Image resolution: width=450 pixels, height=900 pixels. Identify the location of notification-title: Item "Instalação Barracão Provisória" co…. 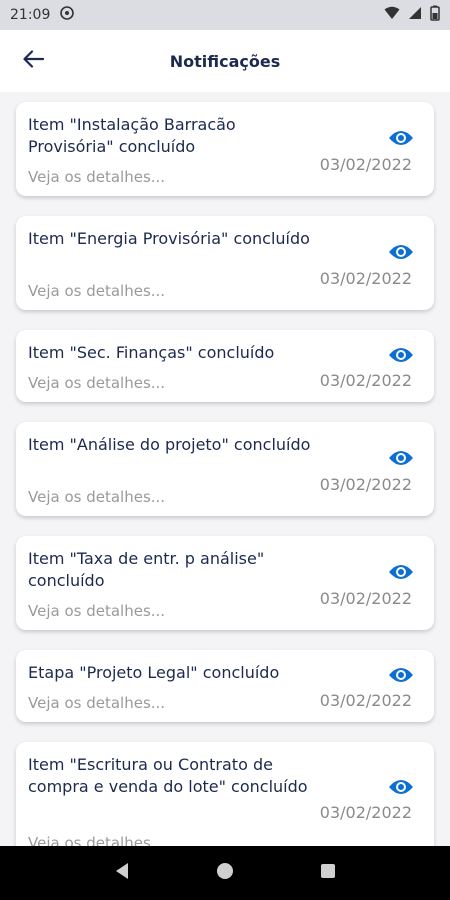
(132, 135).